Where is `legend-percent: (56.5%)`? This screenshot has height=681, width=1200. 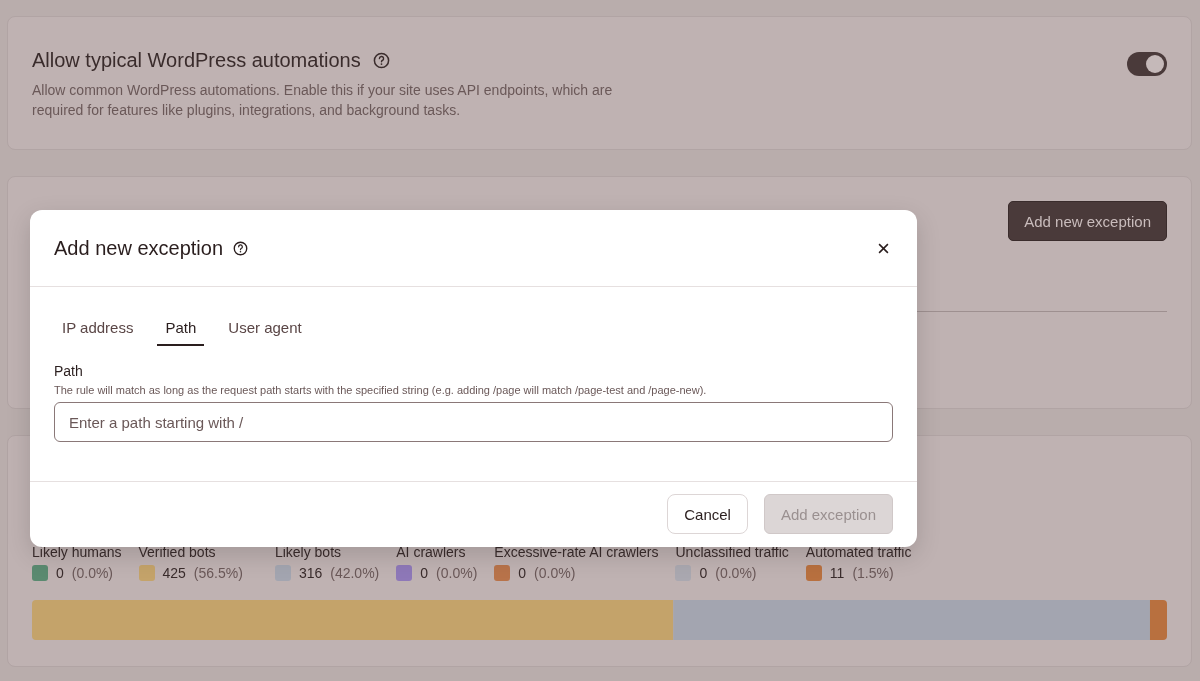 legend-percent: (56.5%) is located at coordinates (218, 573).